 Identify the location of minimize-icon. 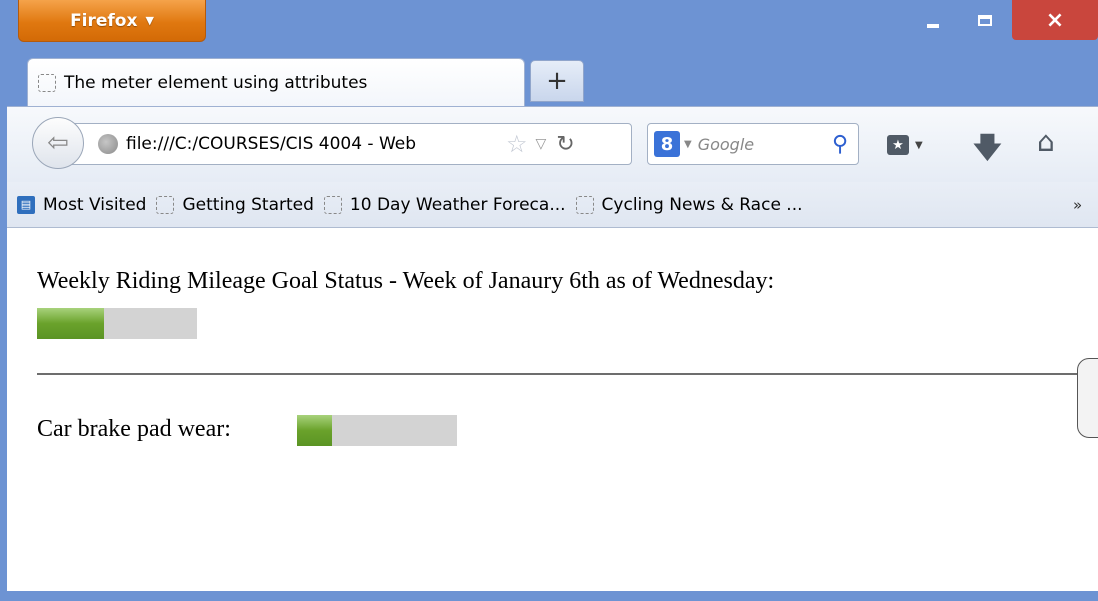
(933, 26).